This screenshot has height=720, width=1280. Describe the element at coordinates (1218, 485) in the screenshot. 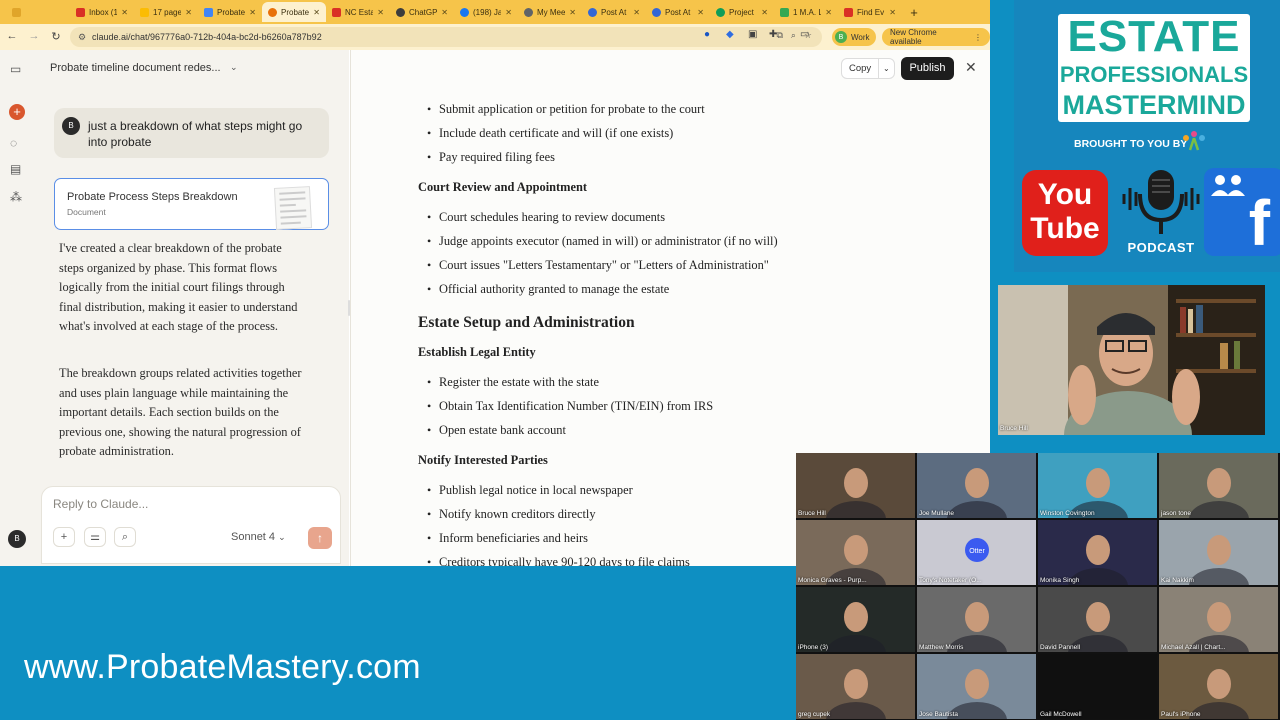

I see `participant-tile: jason tone` at that location.